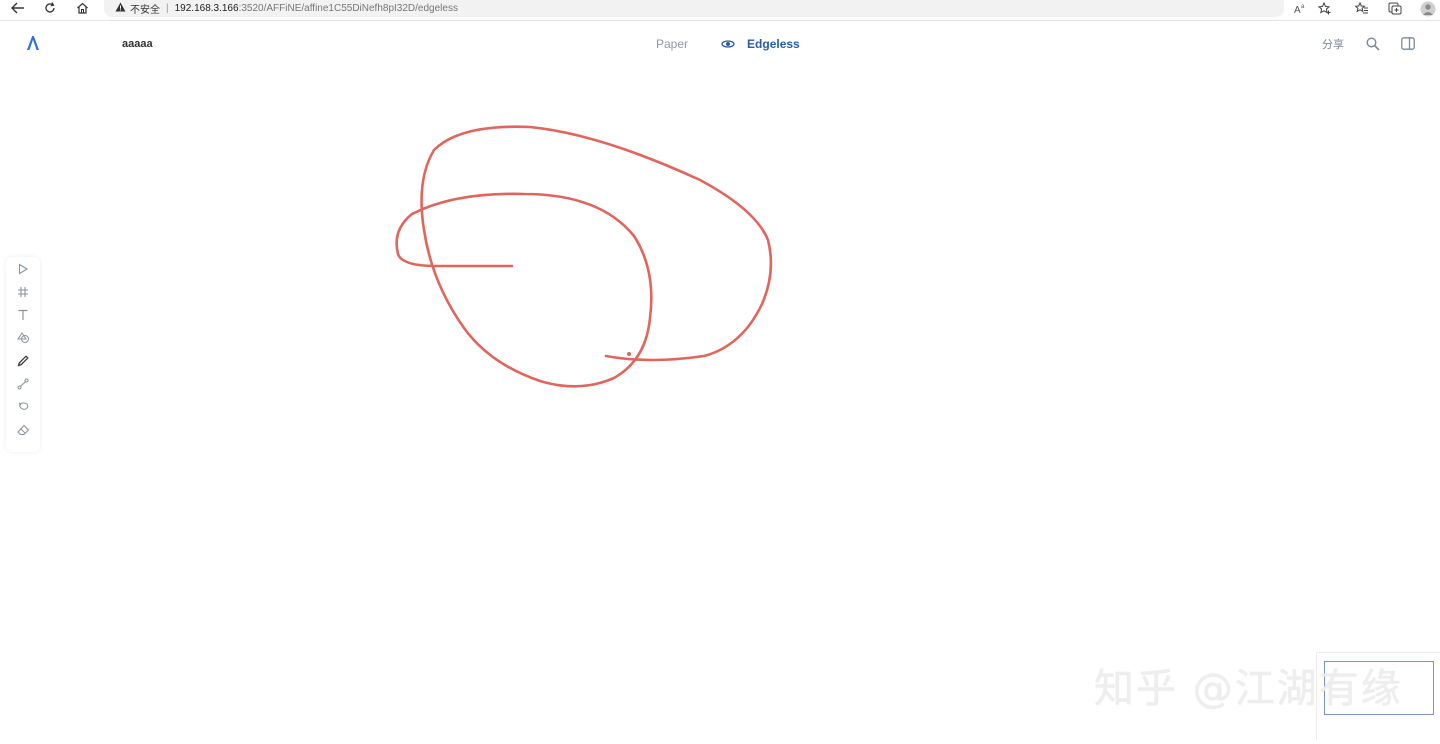  I want to click on lasso-tool-icon, so click(23, 407).